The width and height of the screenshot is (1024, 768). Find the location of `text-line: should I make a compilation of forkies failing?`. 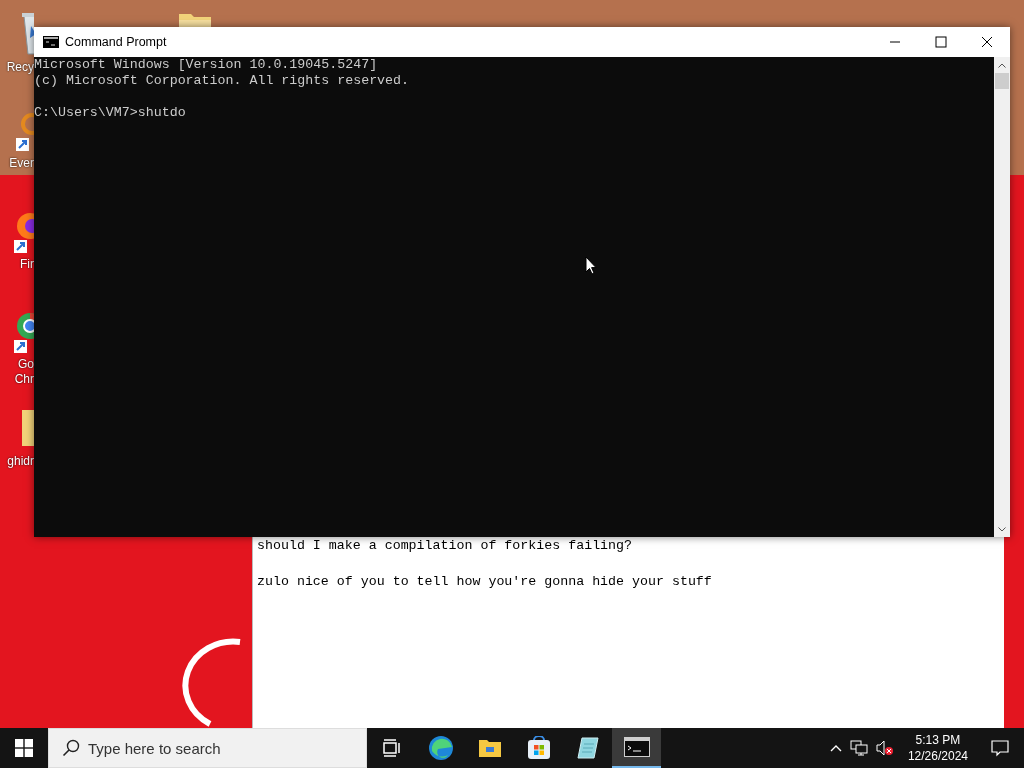

text-line: should I make a compilation of forkies failing? is located at coordinates (445, 546).